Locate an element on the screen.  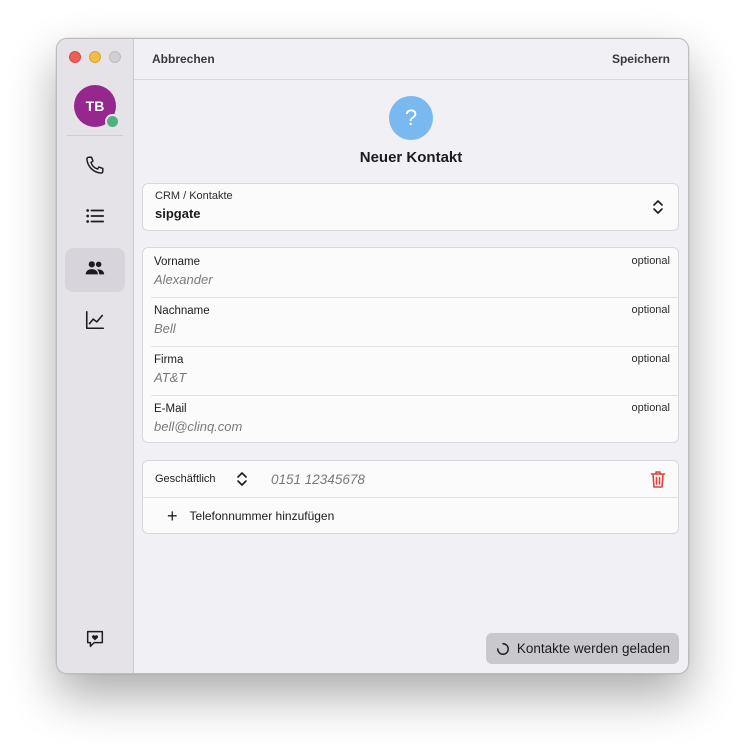
loading-toast-text: Kontakte werden geladen is located at coordinates (593, 648).